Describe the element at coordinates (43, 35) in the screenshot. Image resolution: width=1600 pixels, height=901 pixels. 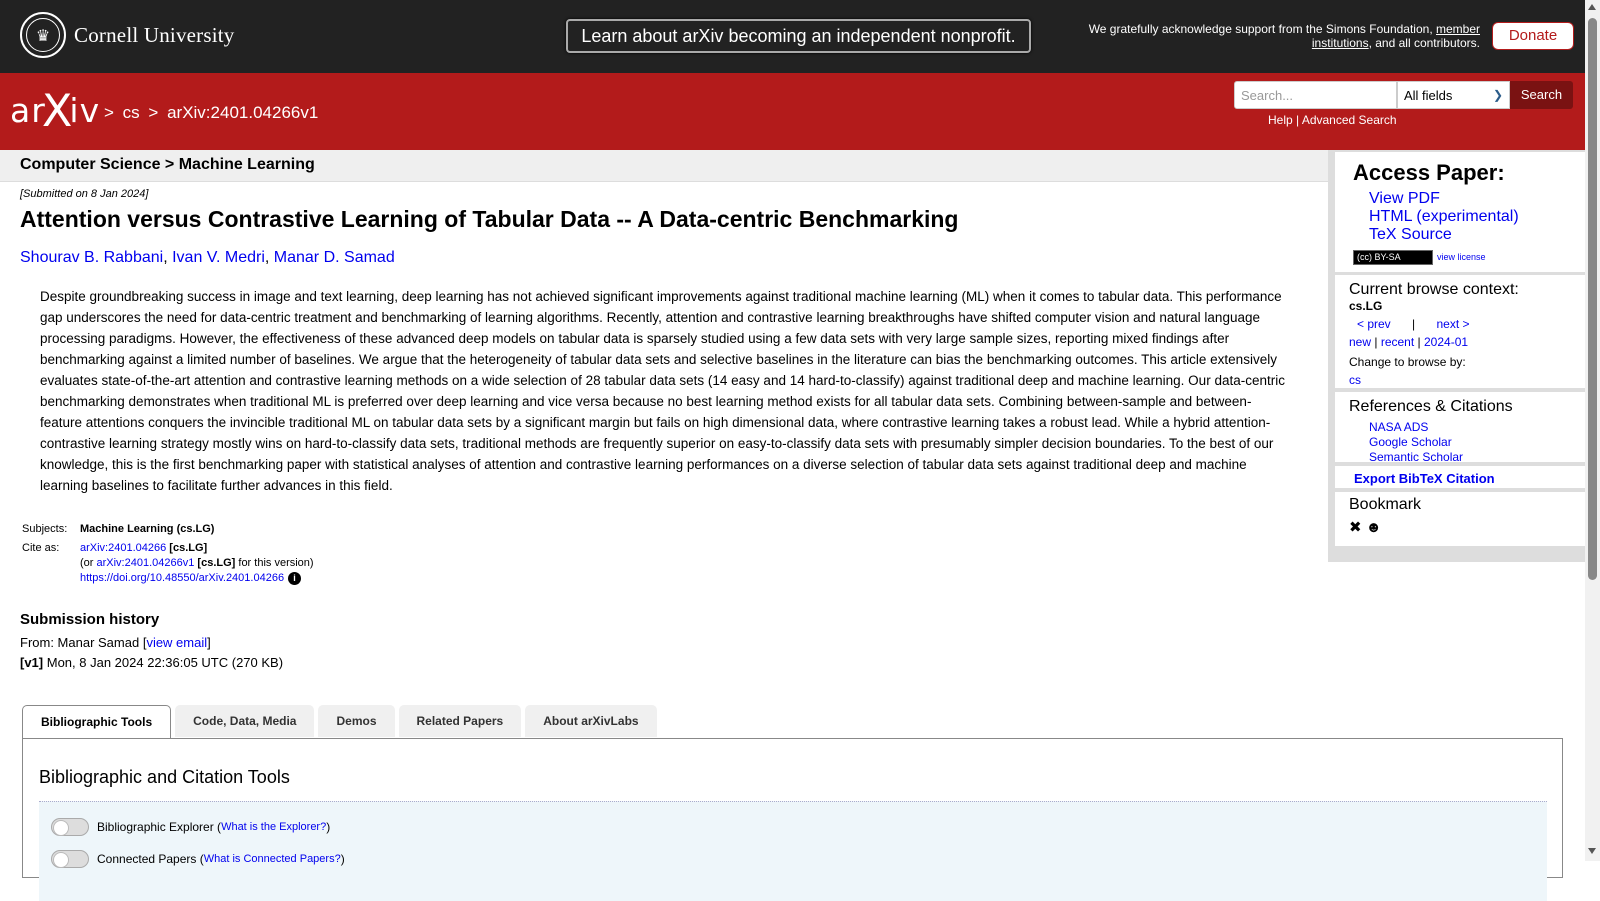
I see `cornell-seal-icon: ♛` at that location.